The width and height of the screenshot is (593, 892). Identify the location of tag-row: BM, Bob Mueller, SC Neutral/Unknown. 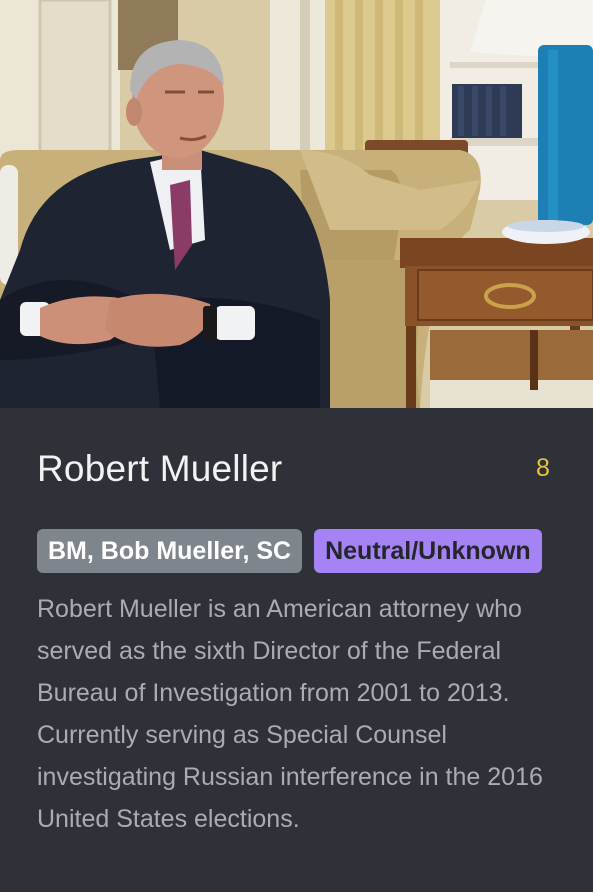
(315, 552).